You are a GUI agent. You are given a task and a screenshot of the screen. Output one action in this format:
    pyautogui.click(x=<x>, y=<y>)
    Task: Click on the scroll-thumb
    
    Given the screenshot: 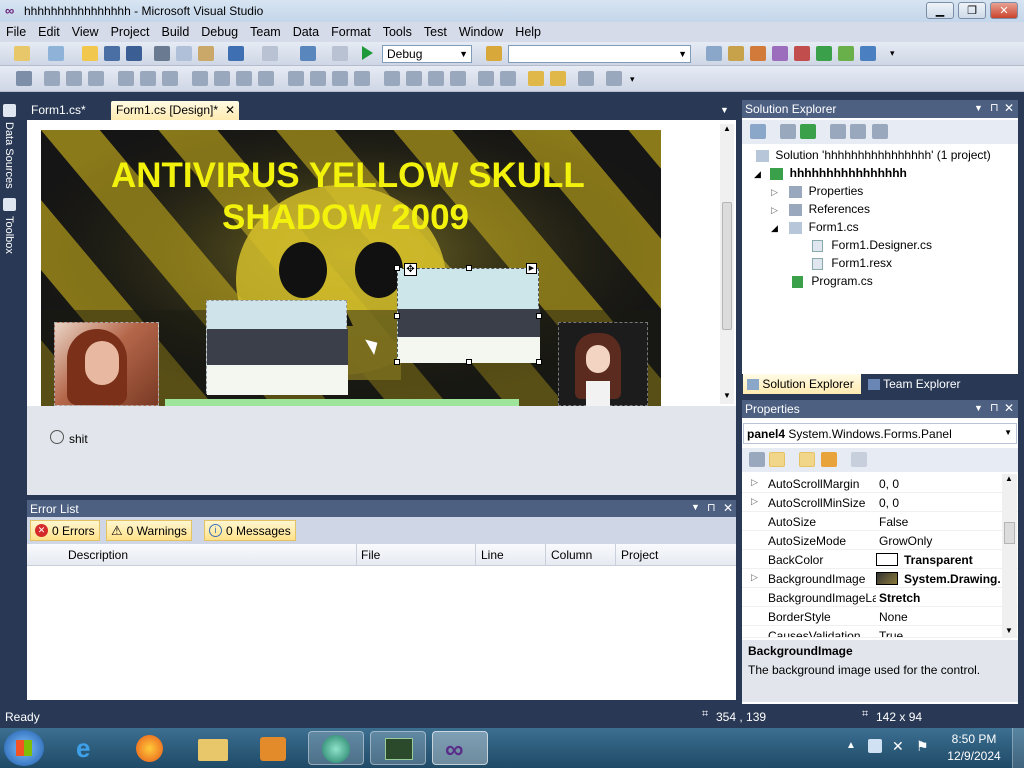 What is the action you would take?
    pyautogui.click(x=727, y=266)
    